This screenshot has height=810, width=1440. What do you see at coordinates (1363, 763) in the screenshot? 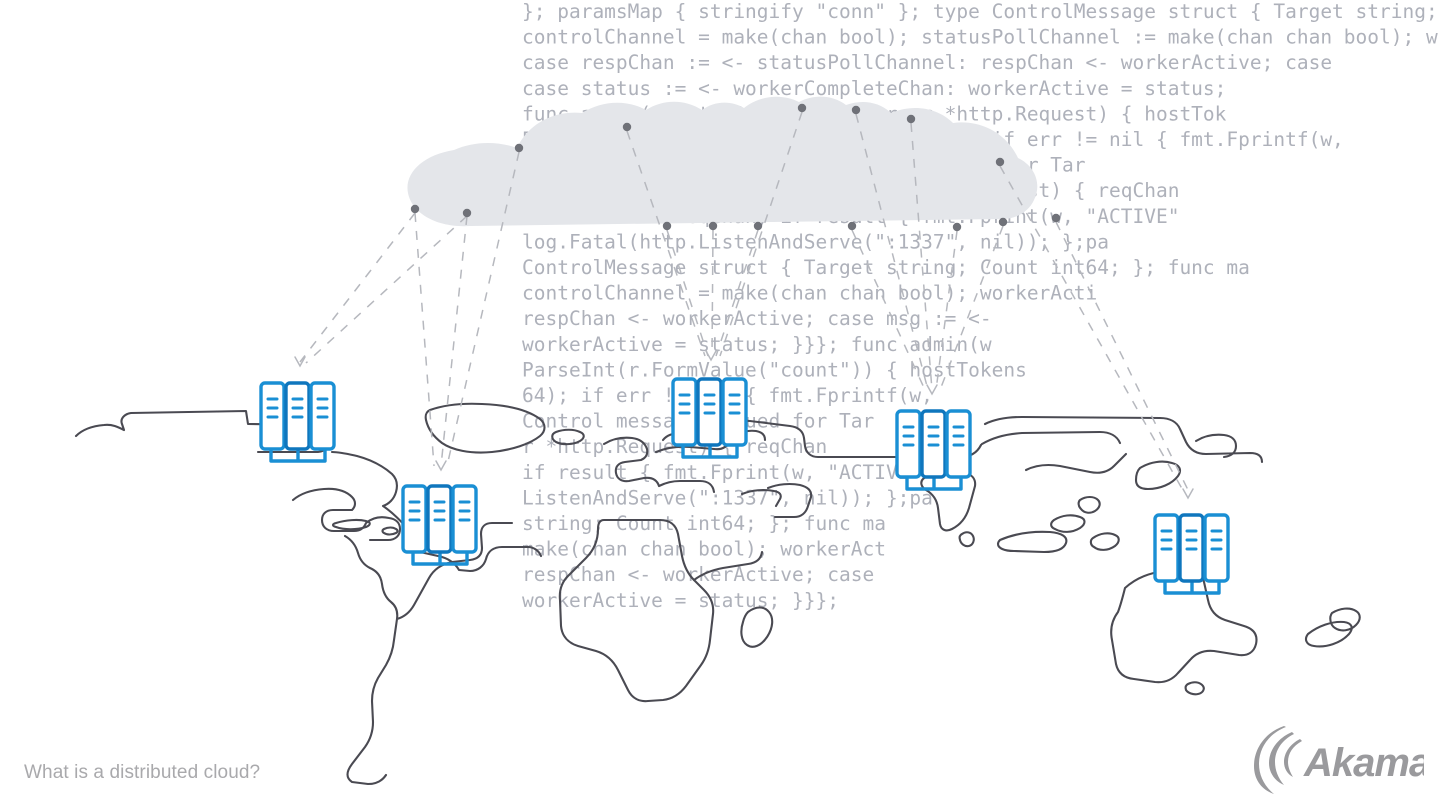
I see `akamai-wordmark: Akamai` at bounding box center [1363, 763].